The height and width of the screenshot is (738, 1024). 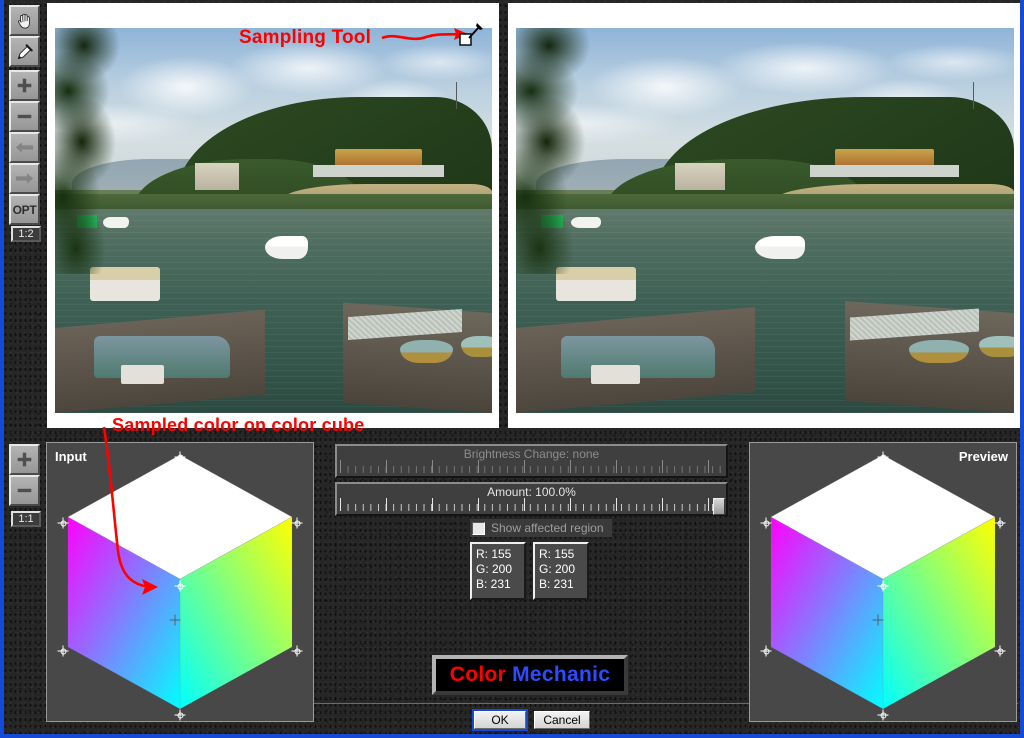 What do you see at coordinates (883, 586) in the screenshot?
I see `preview-handle-center` at bounding box center [883, 586].